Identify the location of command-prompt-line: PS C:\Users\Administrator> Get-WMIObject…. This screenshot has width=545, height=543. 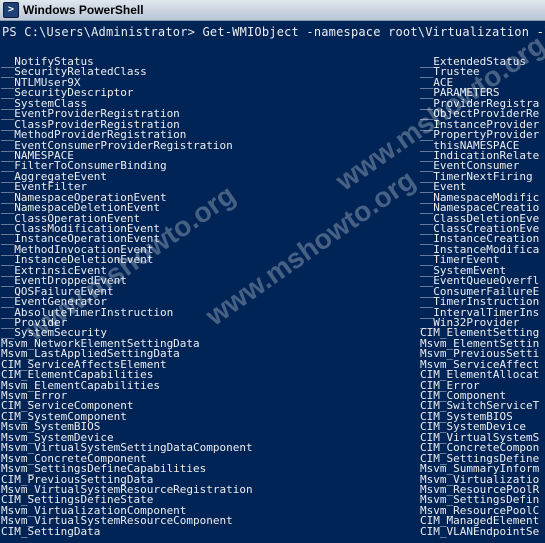
(273, 32).